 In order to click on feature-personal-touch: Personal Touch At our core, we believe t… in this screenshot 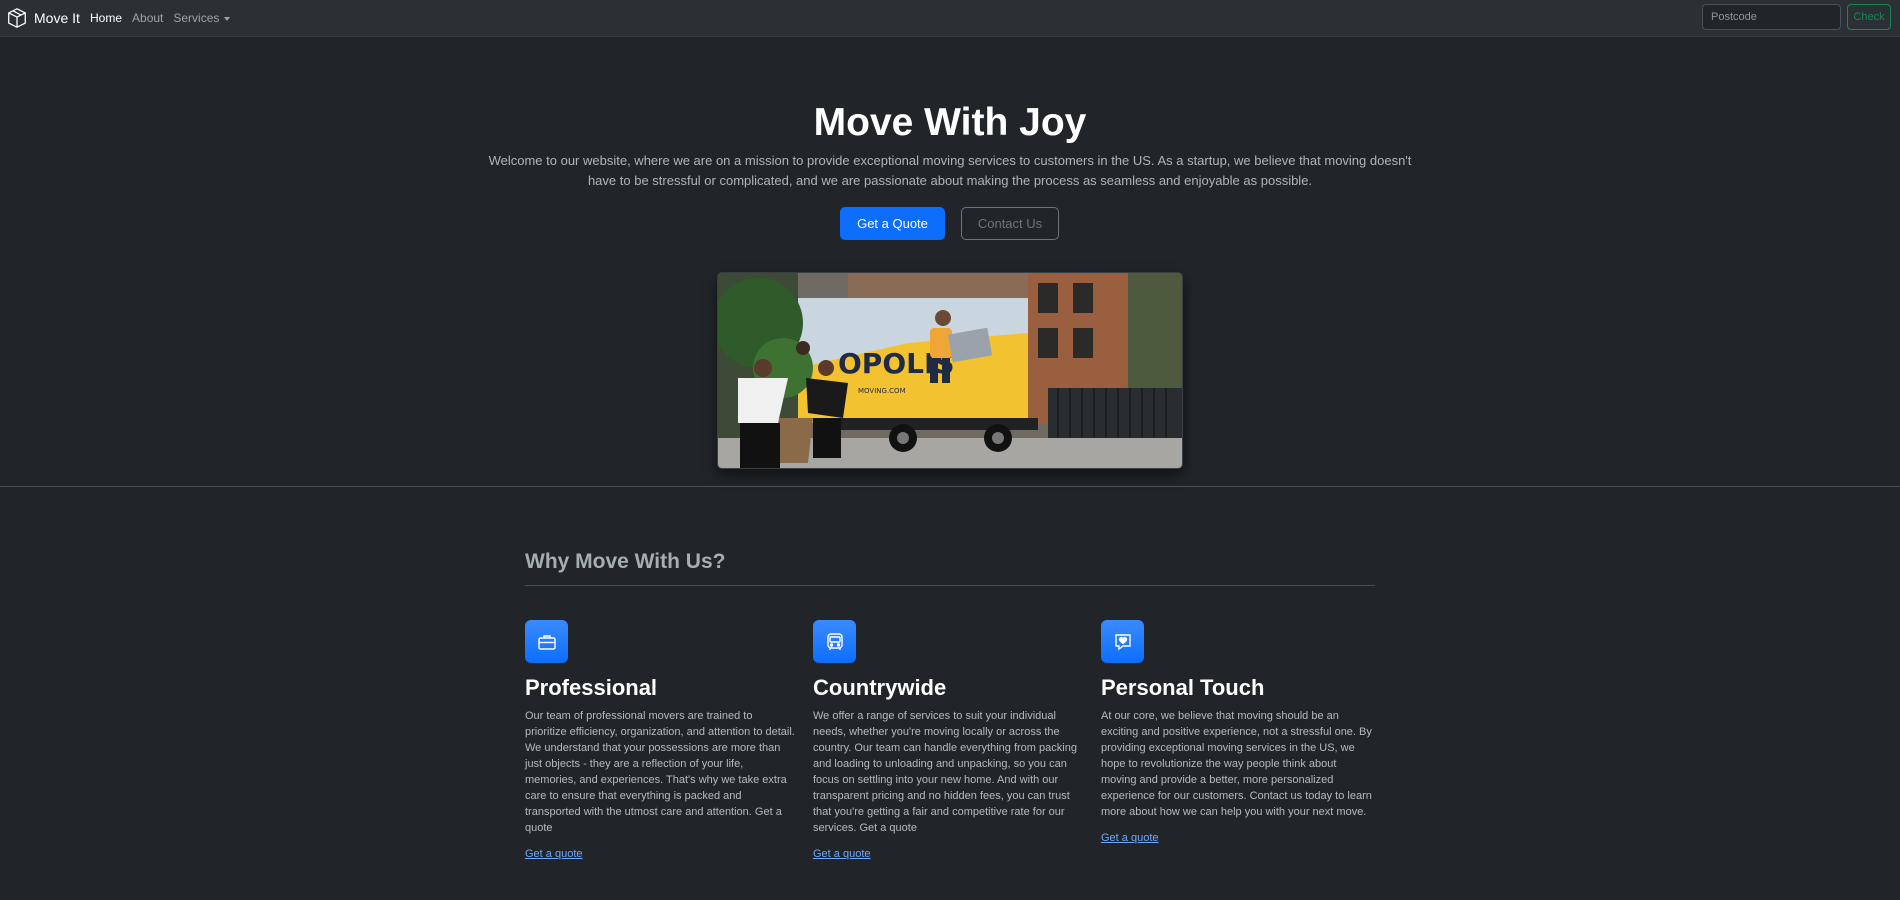, I will do `click(1237, 733)`.